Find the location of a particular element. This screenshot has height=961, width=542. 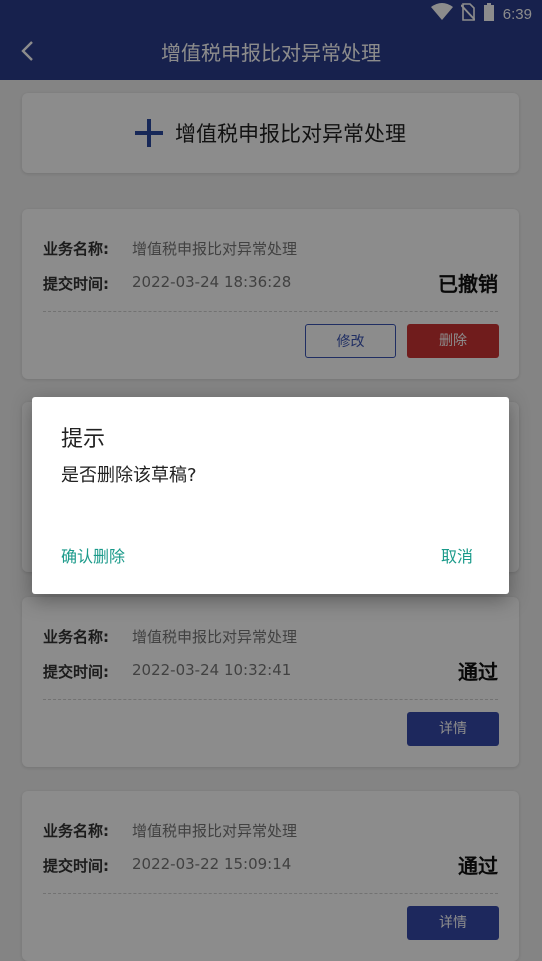

cancel-button: 取消 is located at coordinates (457, 555).